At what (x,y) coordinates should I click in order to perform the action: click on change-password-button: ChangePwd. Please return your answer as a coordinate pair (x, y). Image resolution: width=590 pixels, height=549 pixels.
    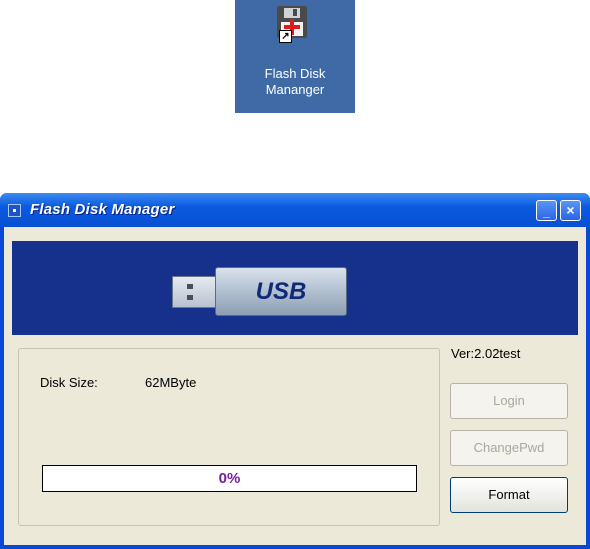
    Looking at the image, I should click on (509, 448).